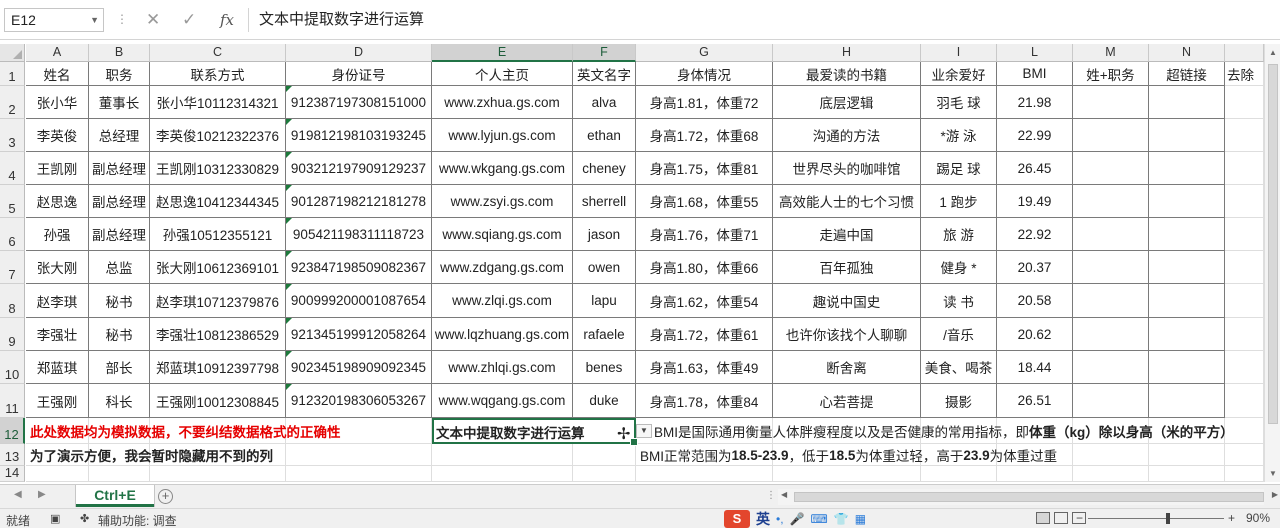  What do you see at coordinates (771, 495) in the screenshot?
I see `tab-split-handle-icon: ⋮` at bounding box center [771, 495].